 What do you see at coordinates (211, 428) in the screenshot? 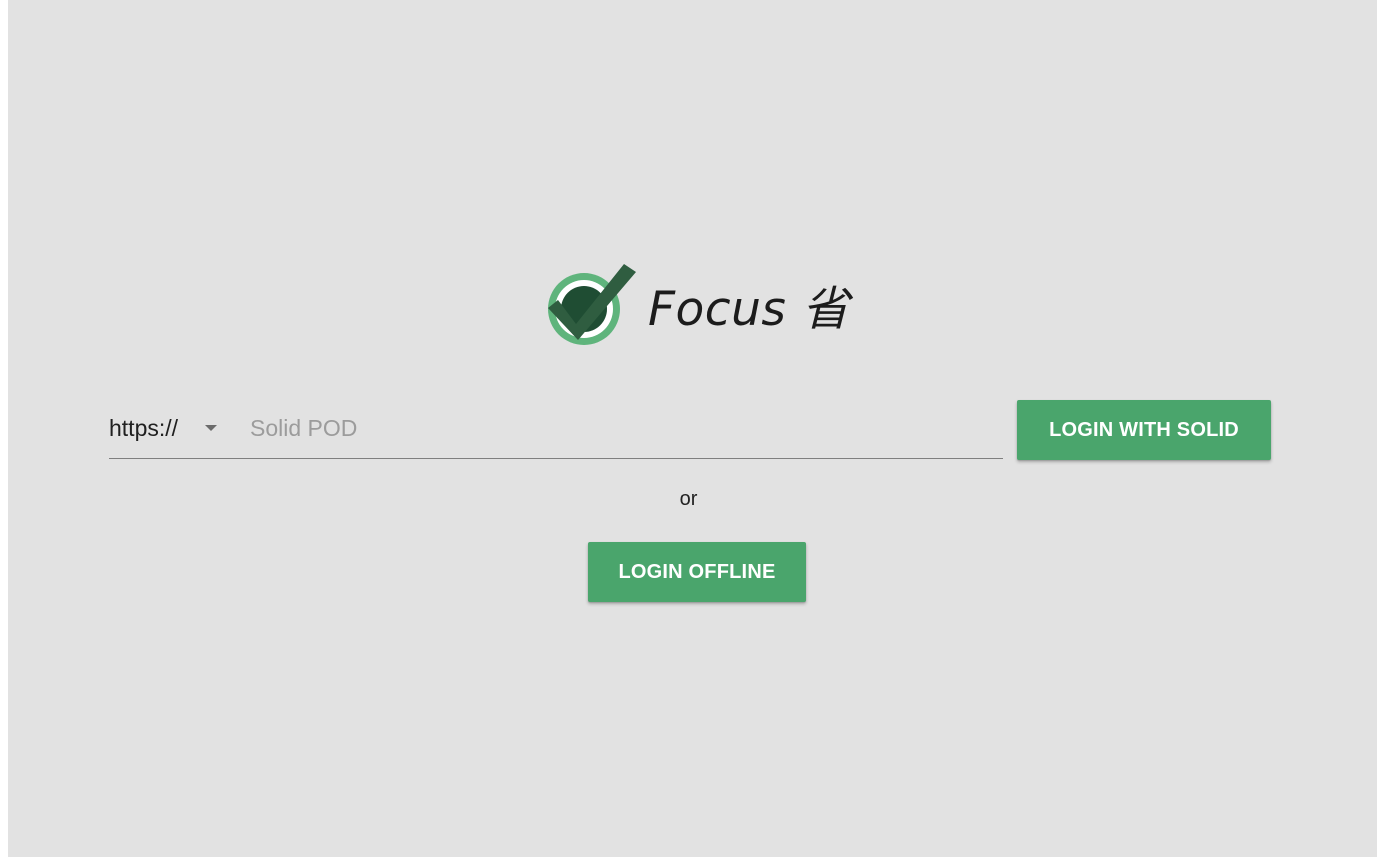
I see `caret-down-icon` at bounding box center [211, 428].